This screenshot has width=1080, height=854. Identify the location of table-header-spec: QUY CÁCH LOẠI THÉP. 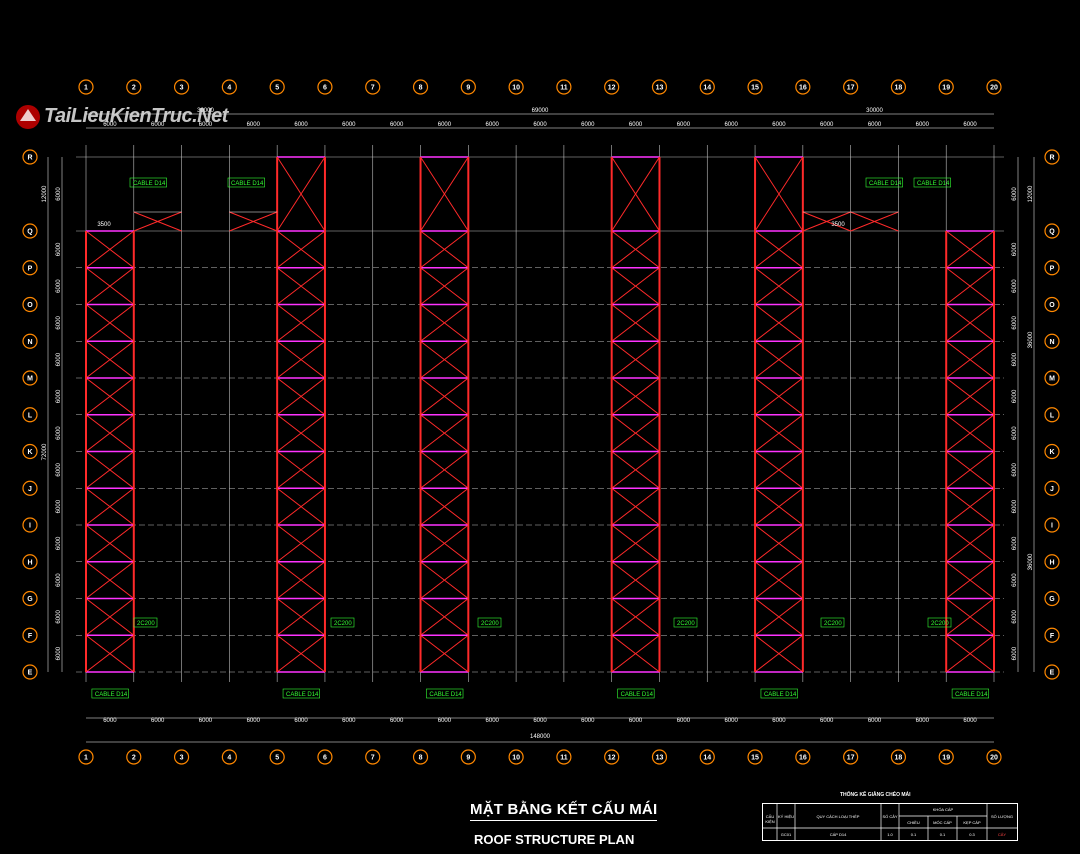
(838, 816).